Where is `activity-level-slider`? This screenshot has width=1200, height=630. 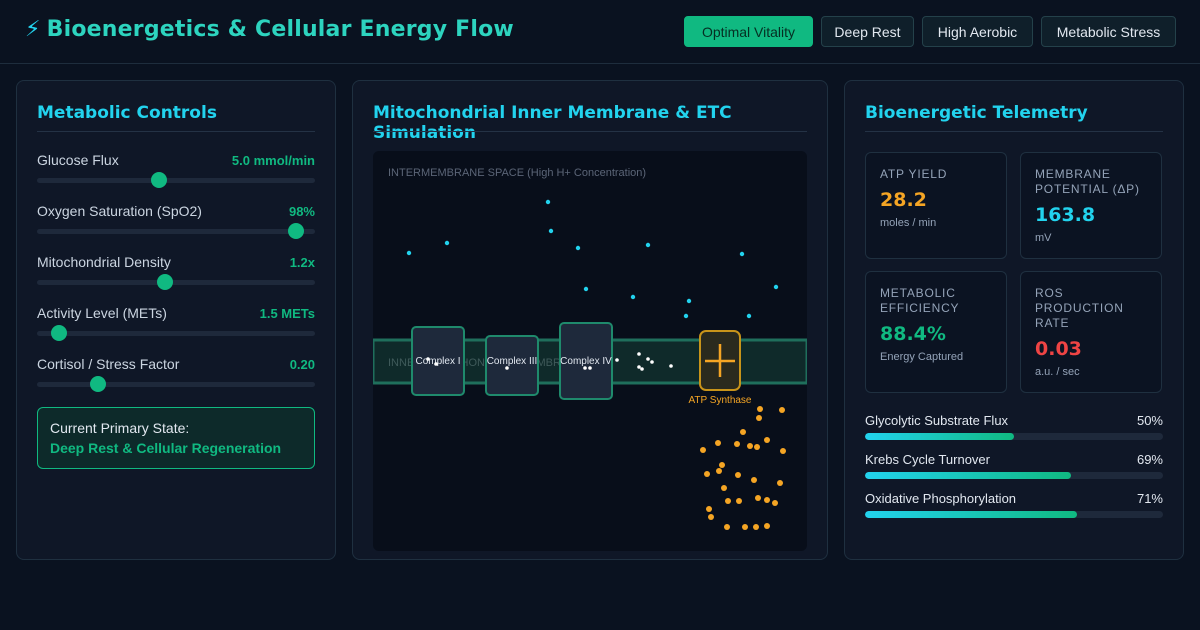 activity-level-slider is located at coordinates (176, 333).